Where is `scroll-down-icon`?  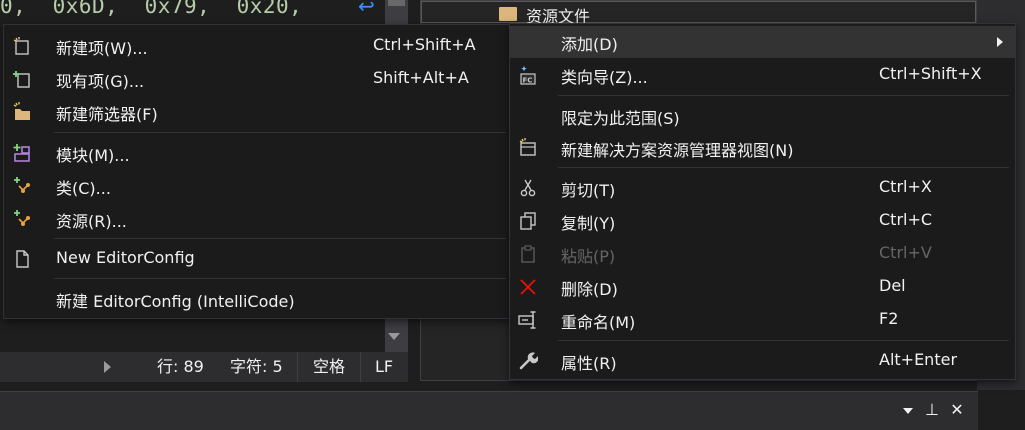
scroll-down-icon is located at coordinates (394, 336).